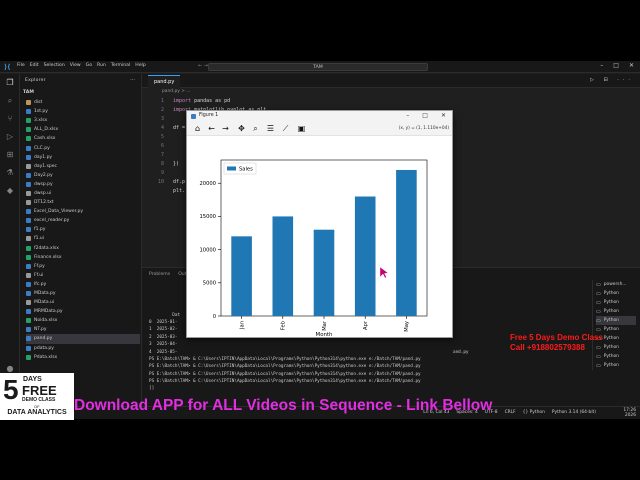  Describe the element at coordinates (83, 229) in the screenshot. I see `file-item: f1.py` at that location.